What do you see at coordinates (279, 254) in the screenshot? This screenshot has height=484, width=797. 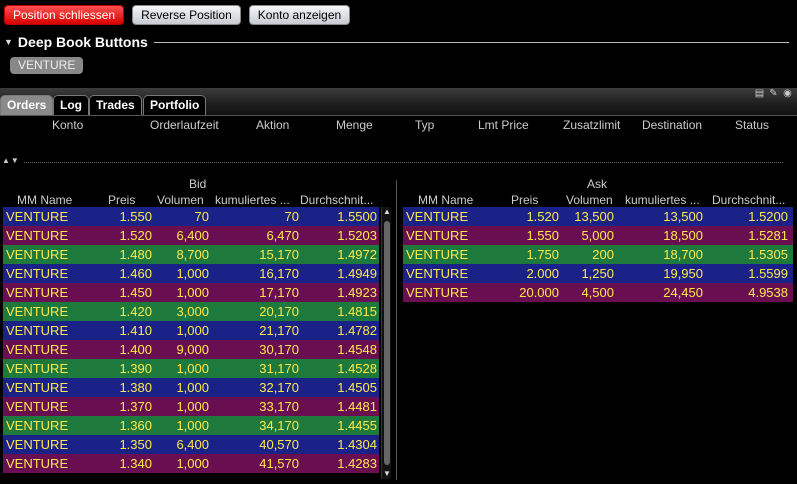 I see `cumulative-cell: 15,170` at bounding box center [279, 254].